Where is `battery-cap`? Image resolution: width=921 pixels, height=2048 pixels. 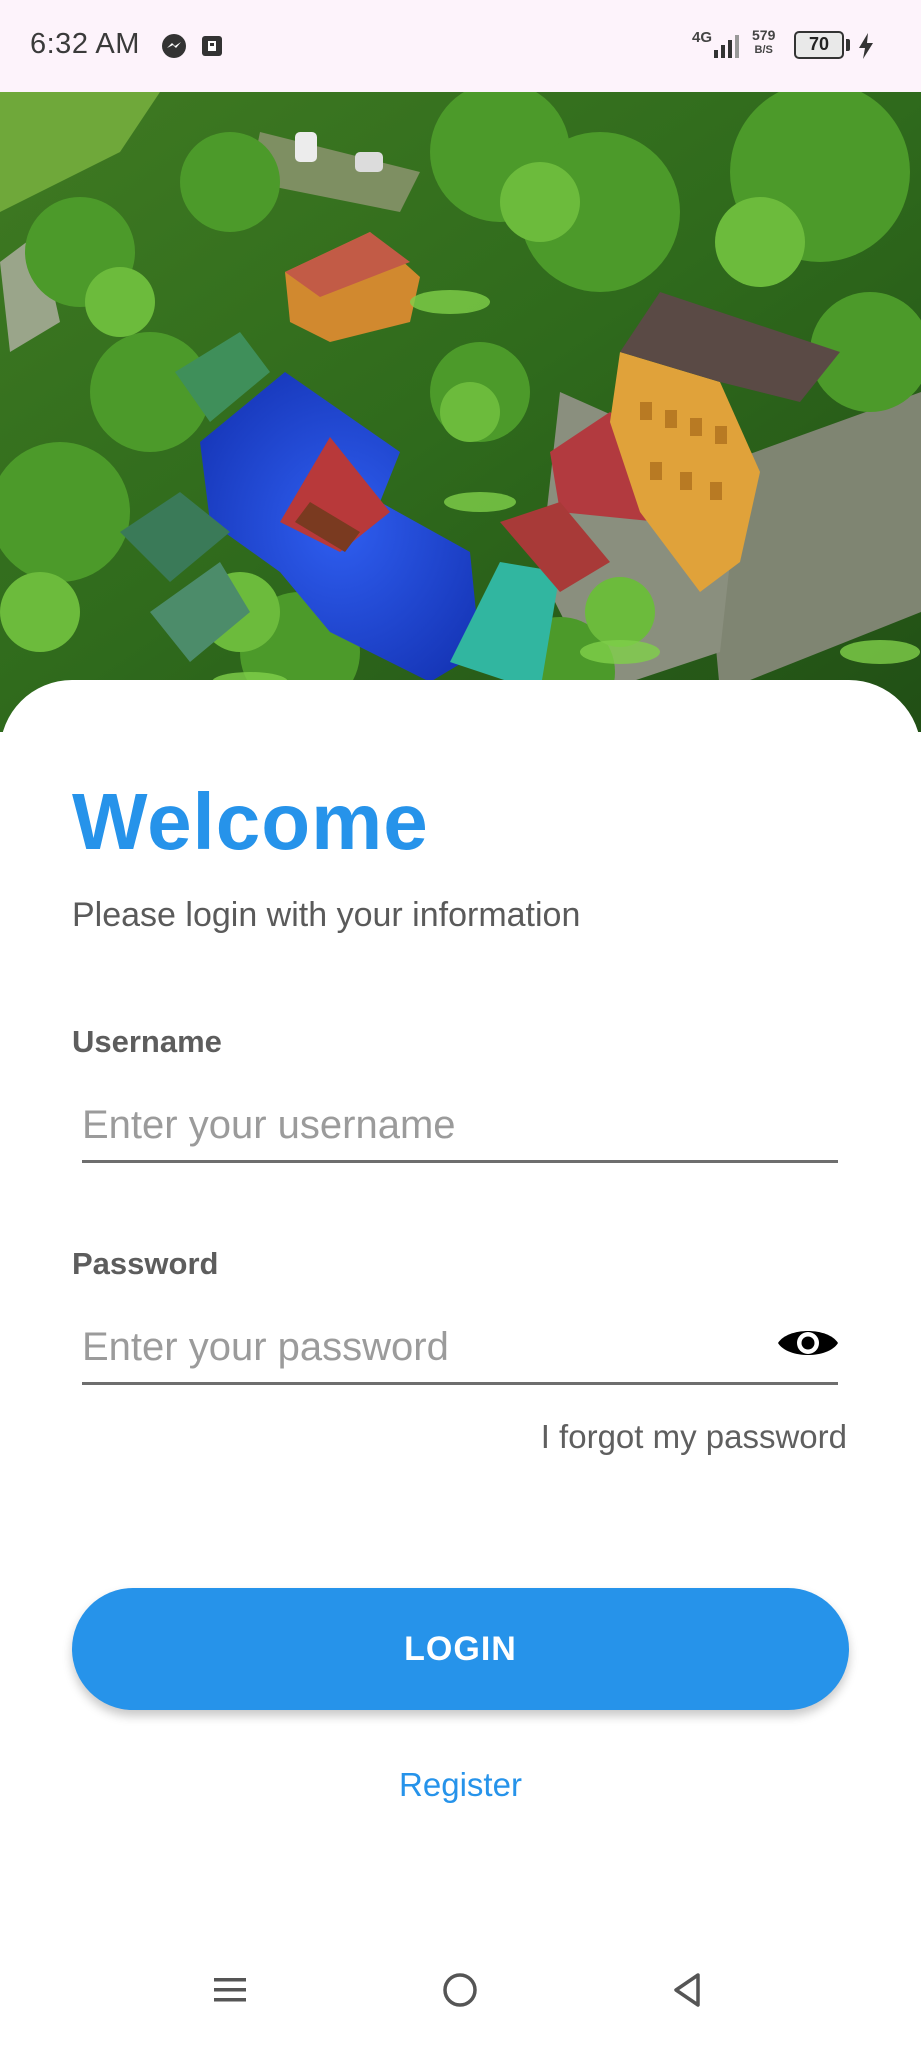
battery-cap is located at coordinates (848, 45).